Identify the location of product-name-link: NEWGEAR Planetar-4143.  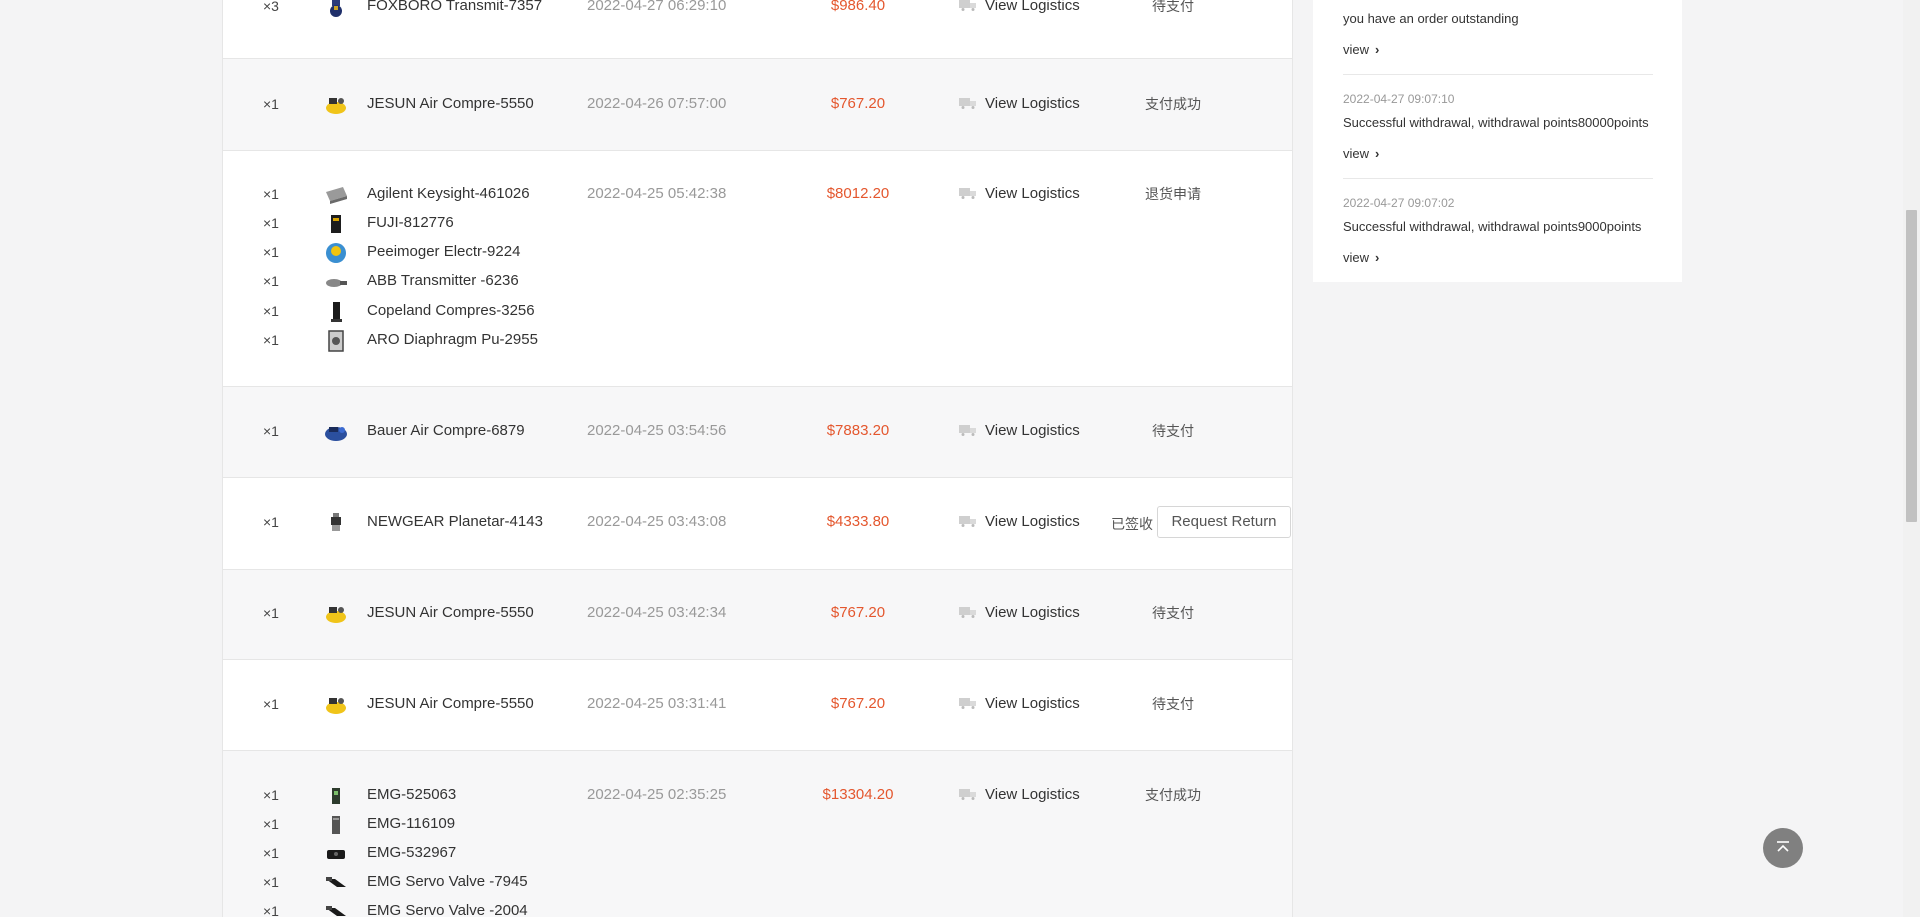
(455, 522).